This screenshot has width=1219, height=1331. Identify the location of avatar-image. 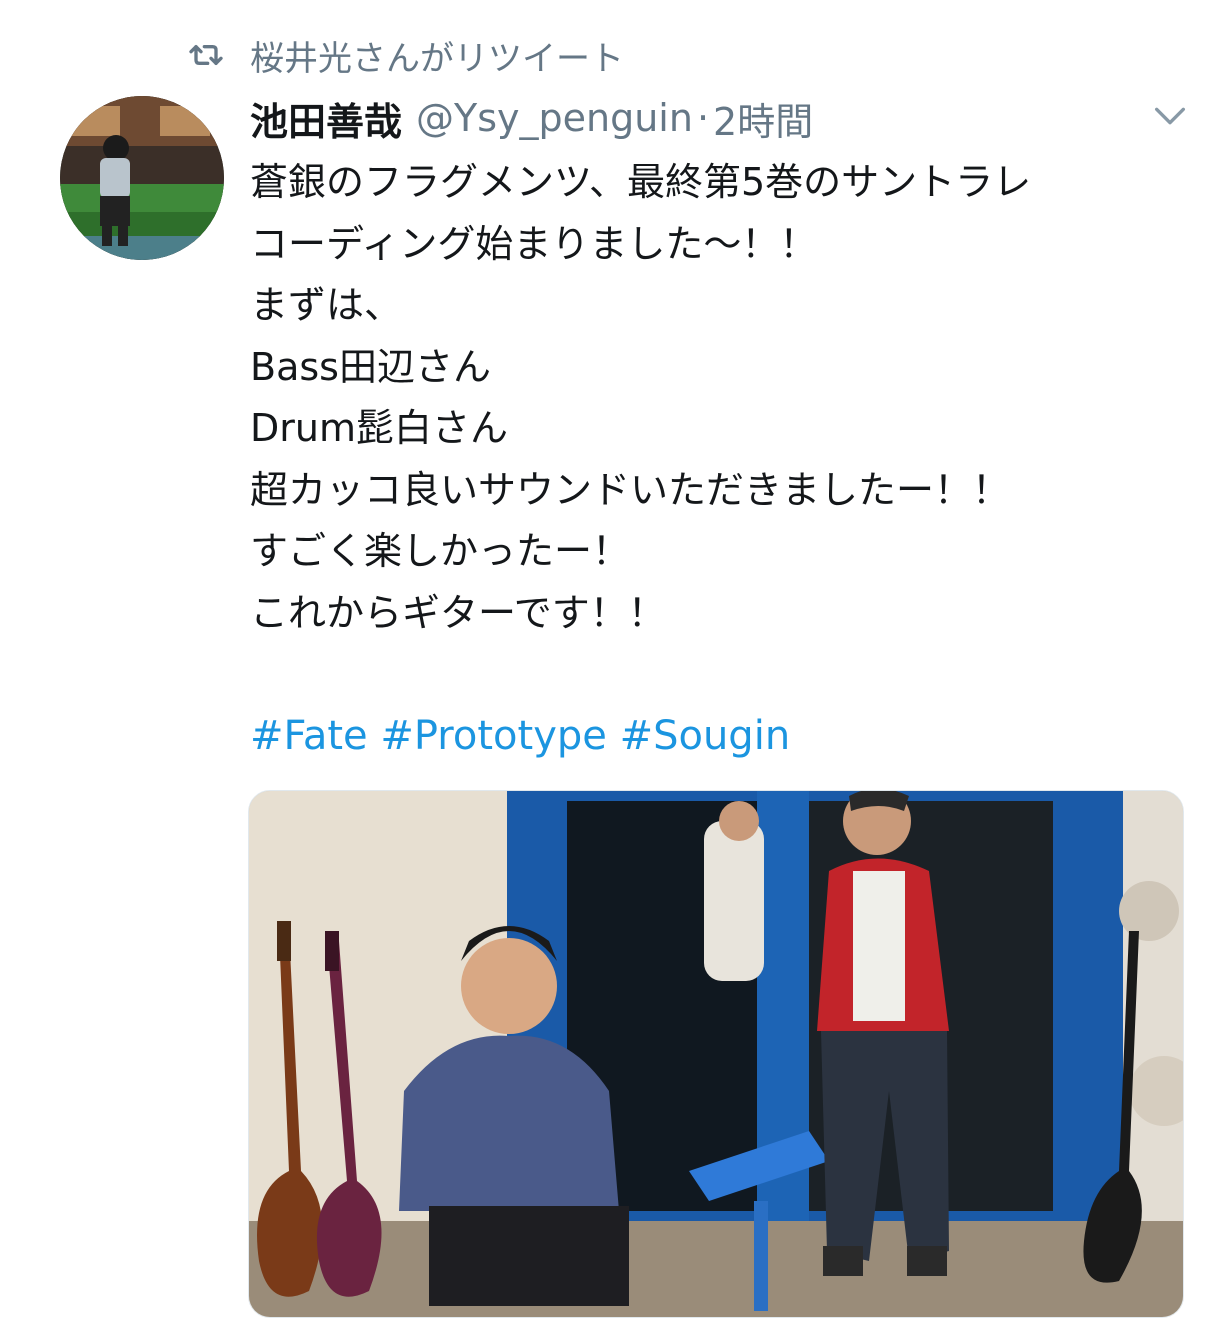
(142, 178).